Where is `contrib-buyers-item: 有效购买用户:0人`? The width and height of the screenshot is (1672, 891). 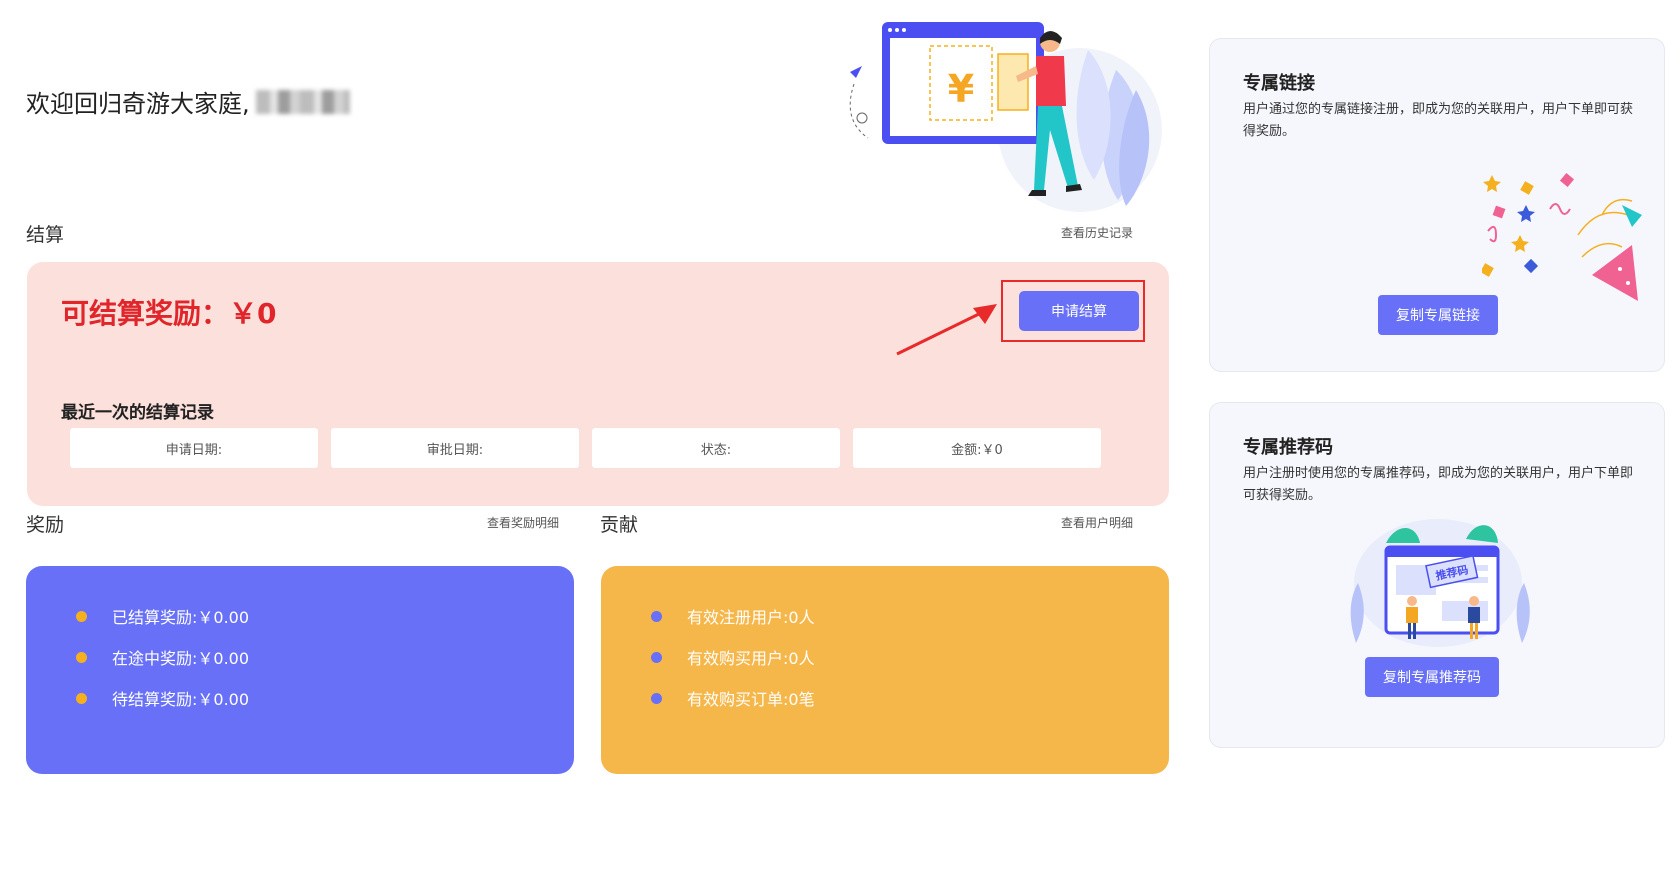
contrib-buyers-item: 有效购买用户:0人 is located at coordinates (733, 657).